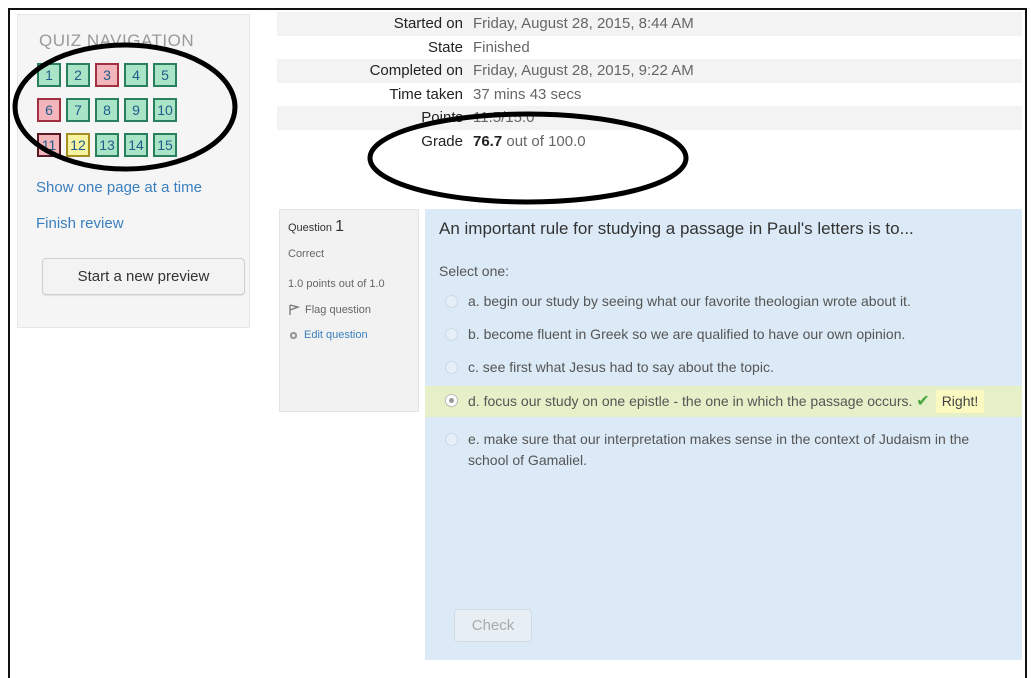 The image size is (1031, 678). I want to click on summary-value: Finished, so click(501, 47).